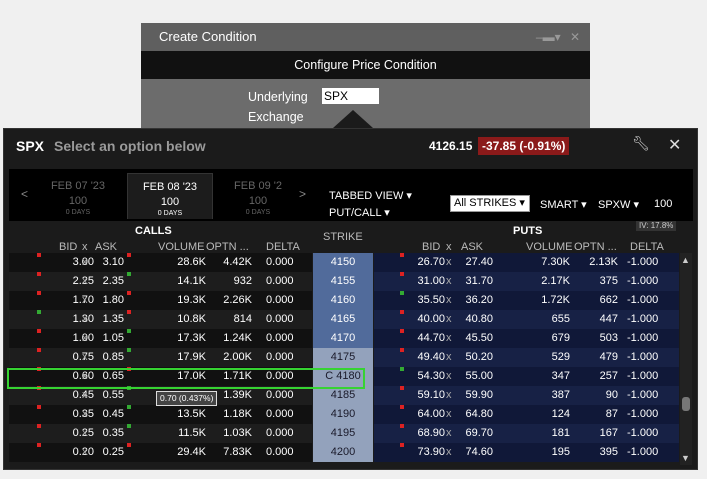 This screenshot has width=707, height=479. What do you see at coordinates (427, 281) in the screenshot?
I see `put-bid: 31.00` at bounding box center [427, 281].